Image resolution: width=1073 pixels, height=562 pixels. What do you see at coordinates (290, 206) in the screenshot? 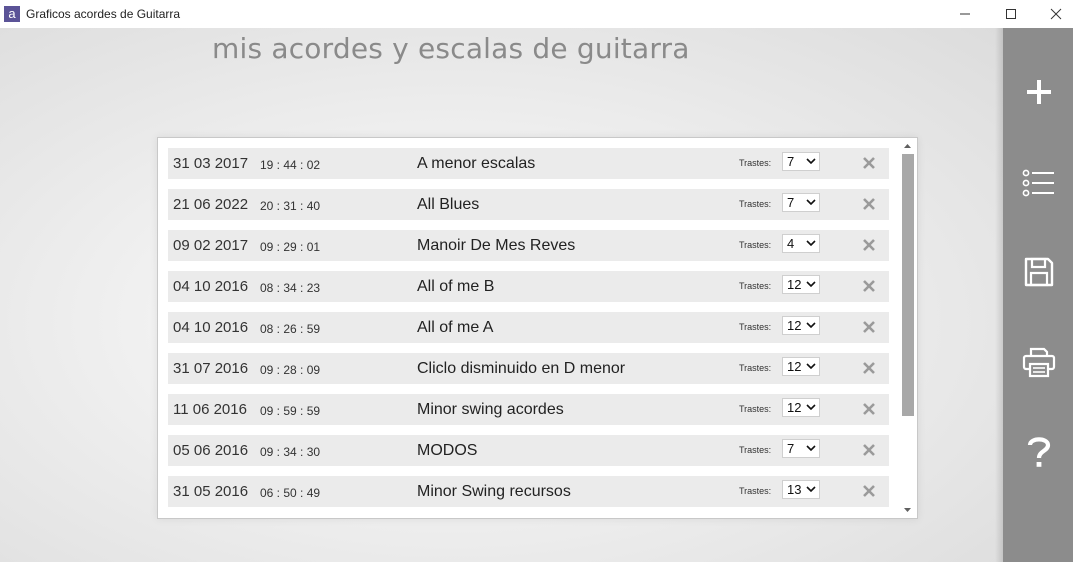
I see `item-time: 20 : 31 : 40` at bounding box center [290, 206].